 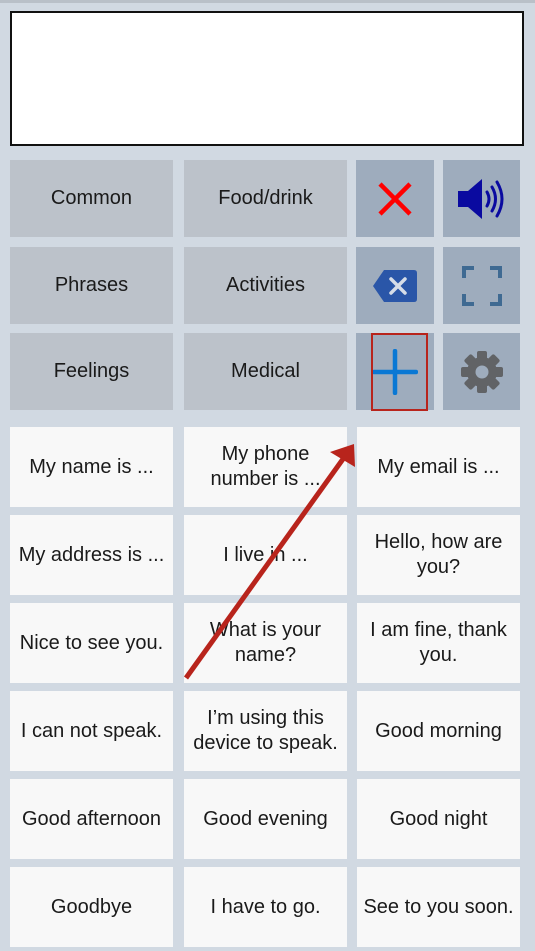 What do you see at coordinates (267, 1) in the screenshot?
I see `status-bar-edge` at bounding box center [267, 1].